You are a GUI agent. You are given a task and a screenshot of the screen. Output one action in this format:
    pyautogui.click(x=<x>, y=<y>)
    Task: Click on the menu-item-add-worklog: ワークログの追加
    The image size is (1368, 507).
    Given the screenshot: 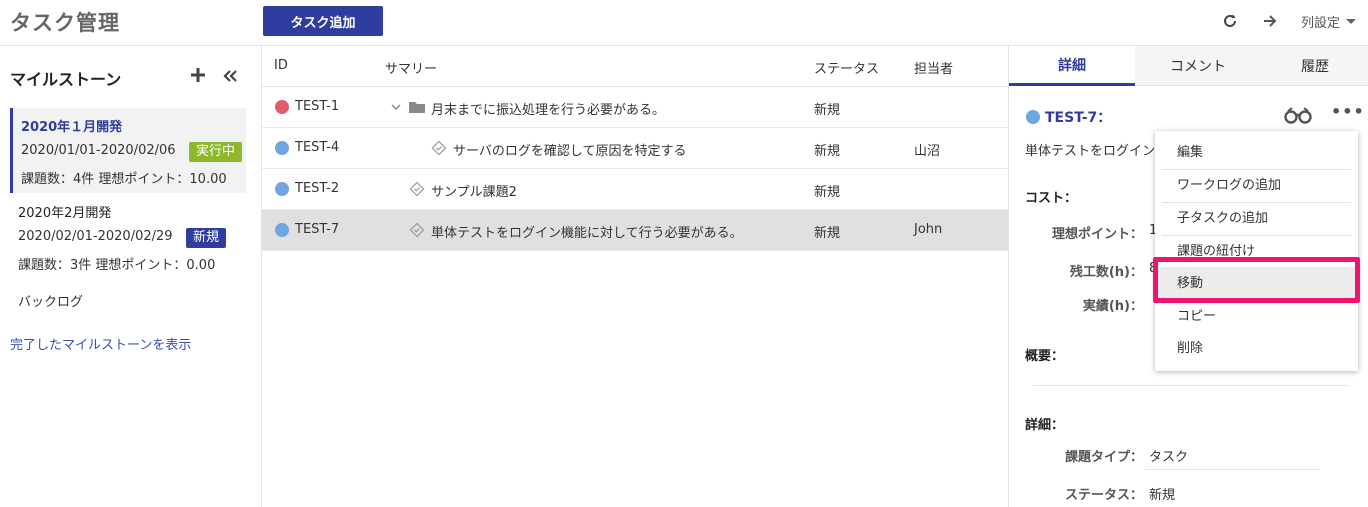 What is the action you would take?
    pyautogui.click(x=1256, y=185)
    